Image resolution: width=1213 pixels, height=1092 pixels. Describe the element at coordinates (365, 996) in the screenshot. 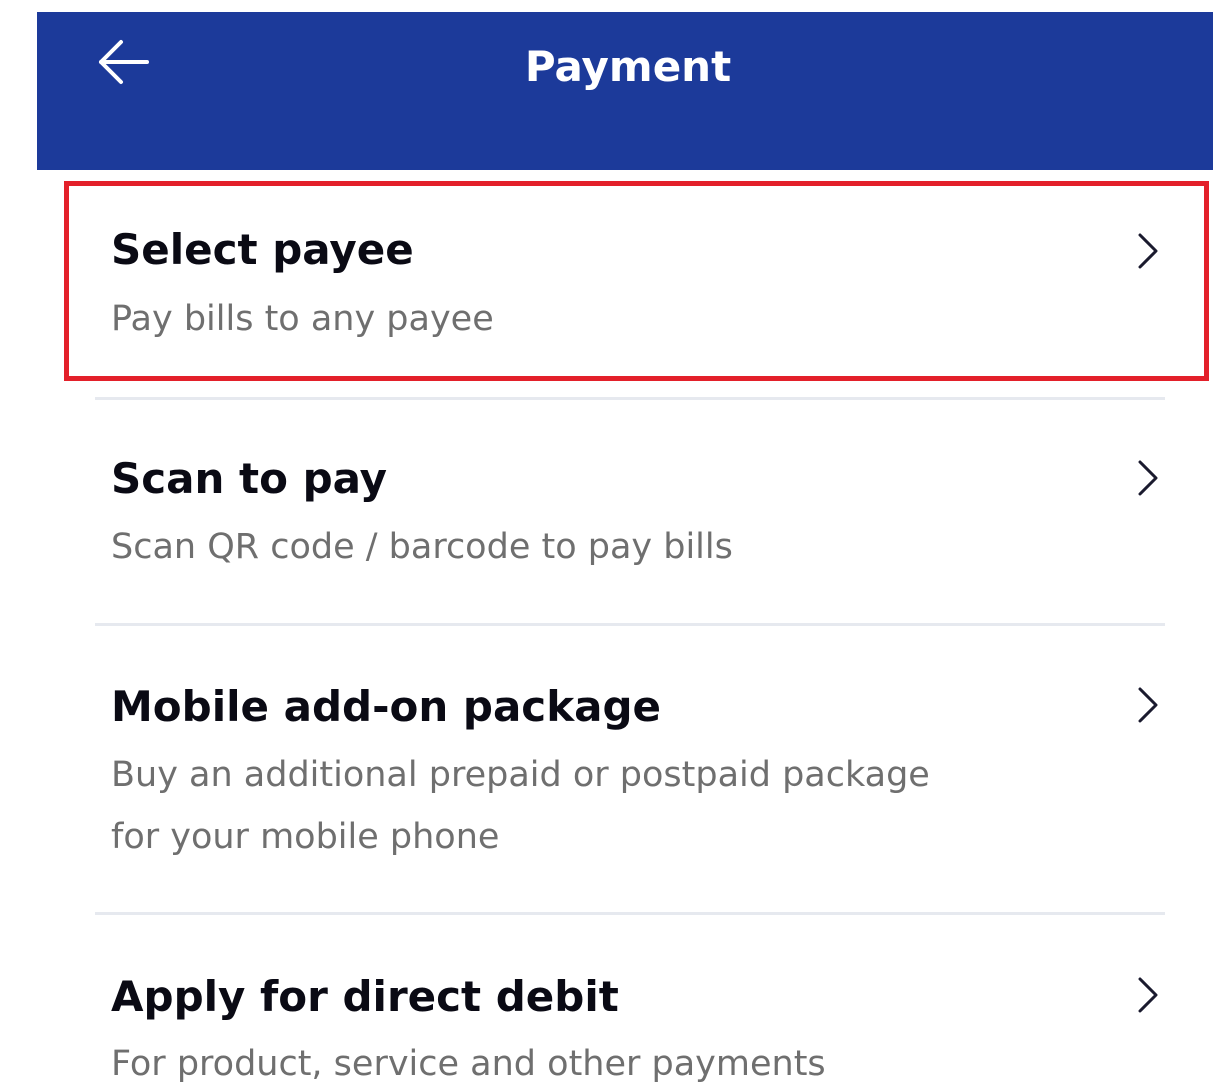

I see `menu-item-title: Apply for direct debit` at that location.